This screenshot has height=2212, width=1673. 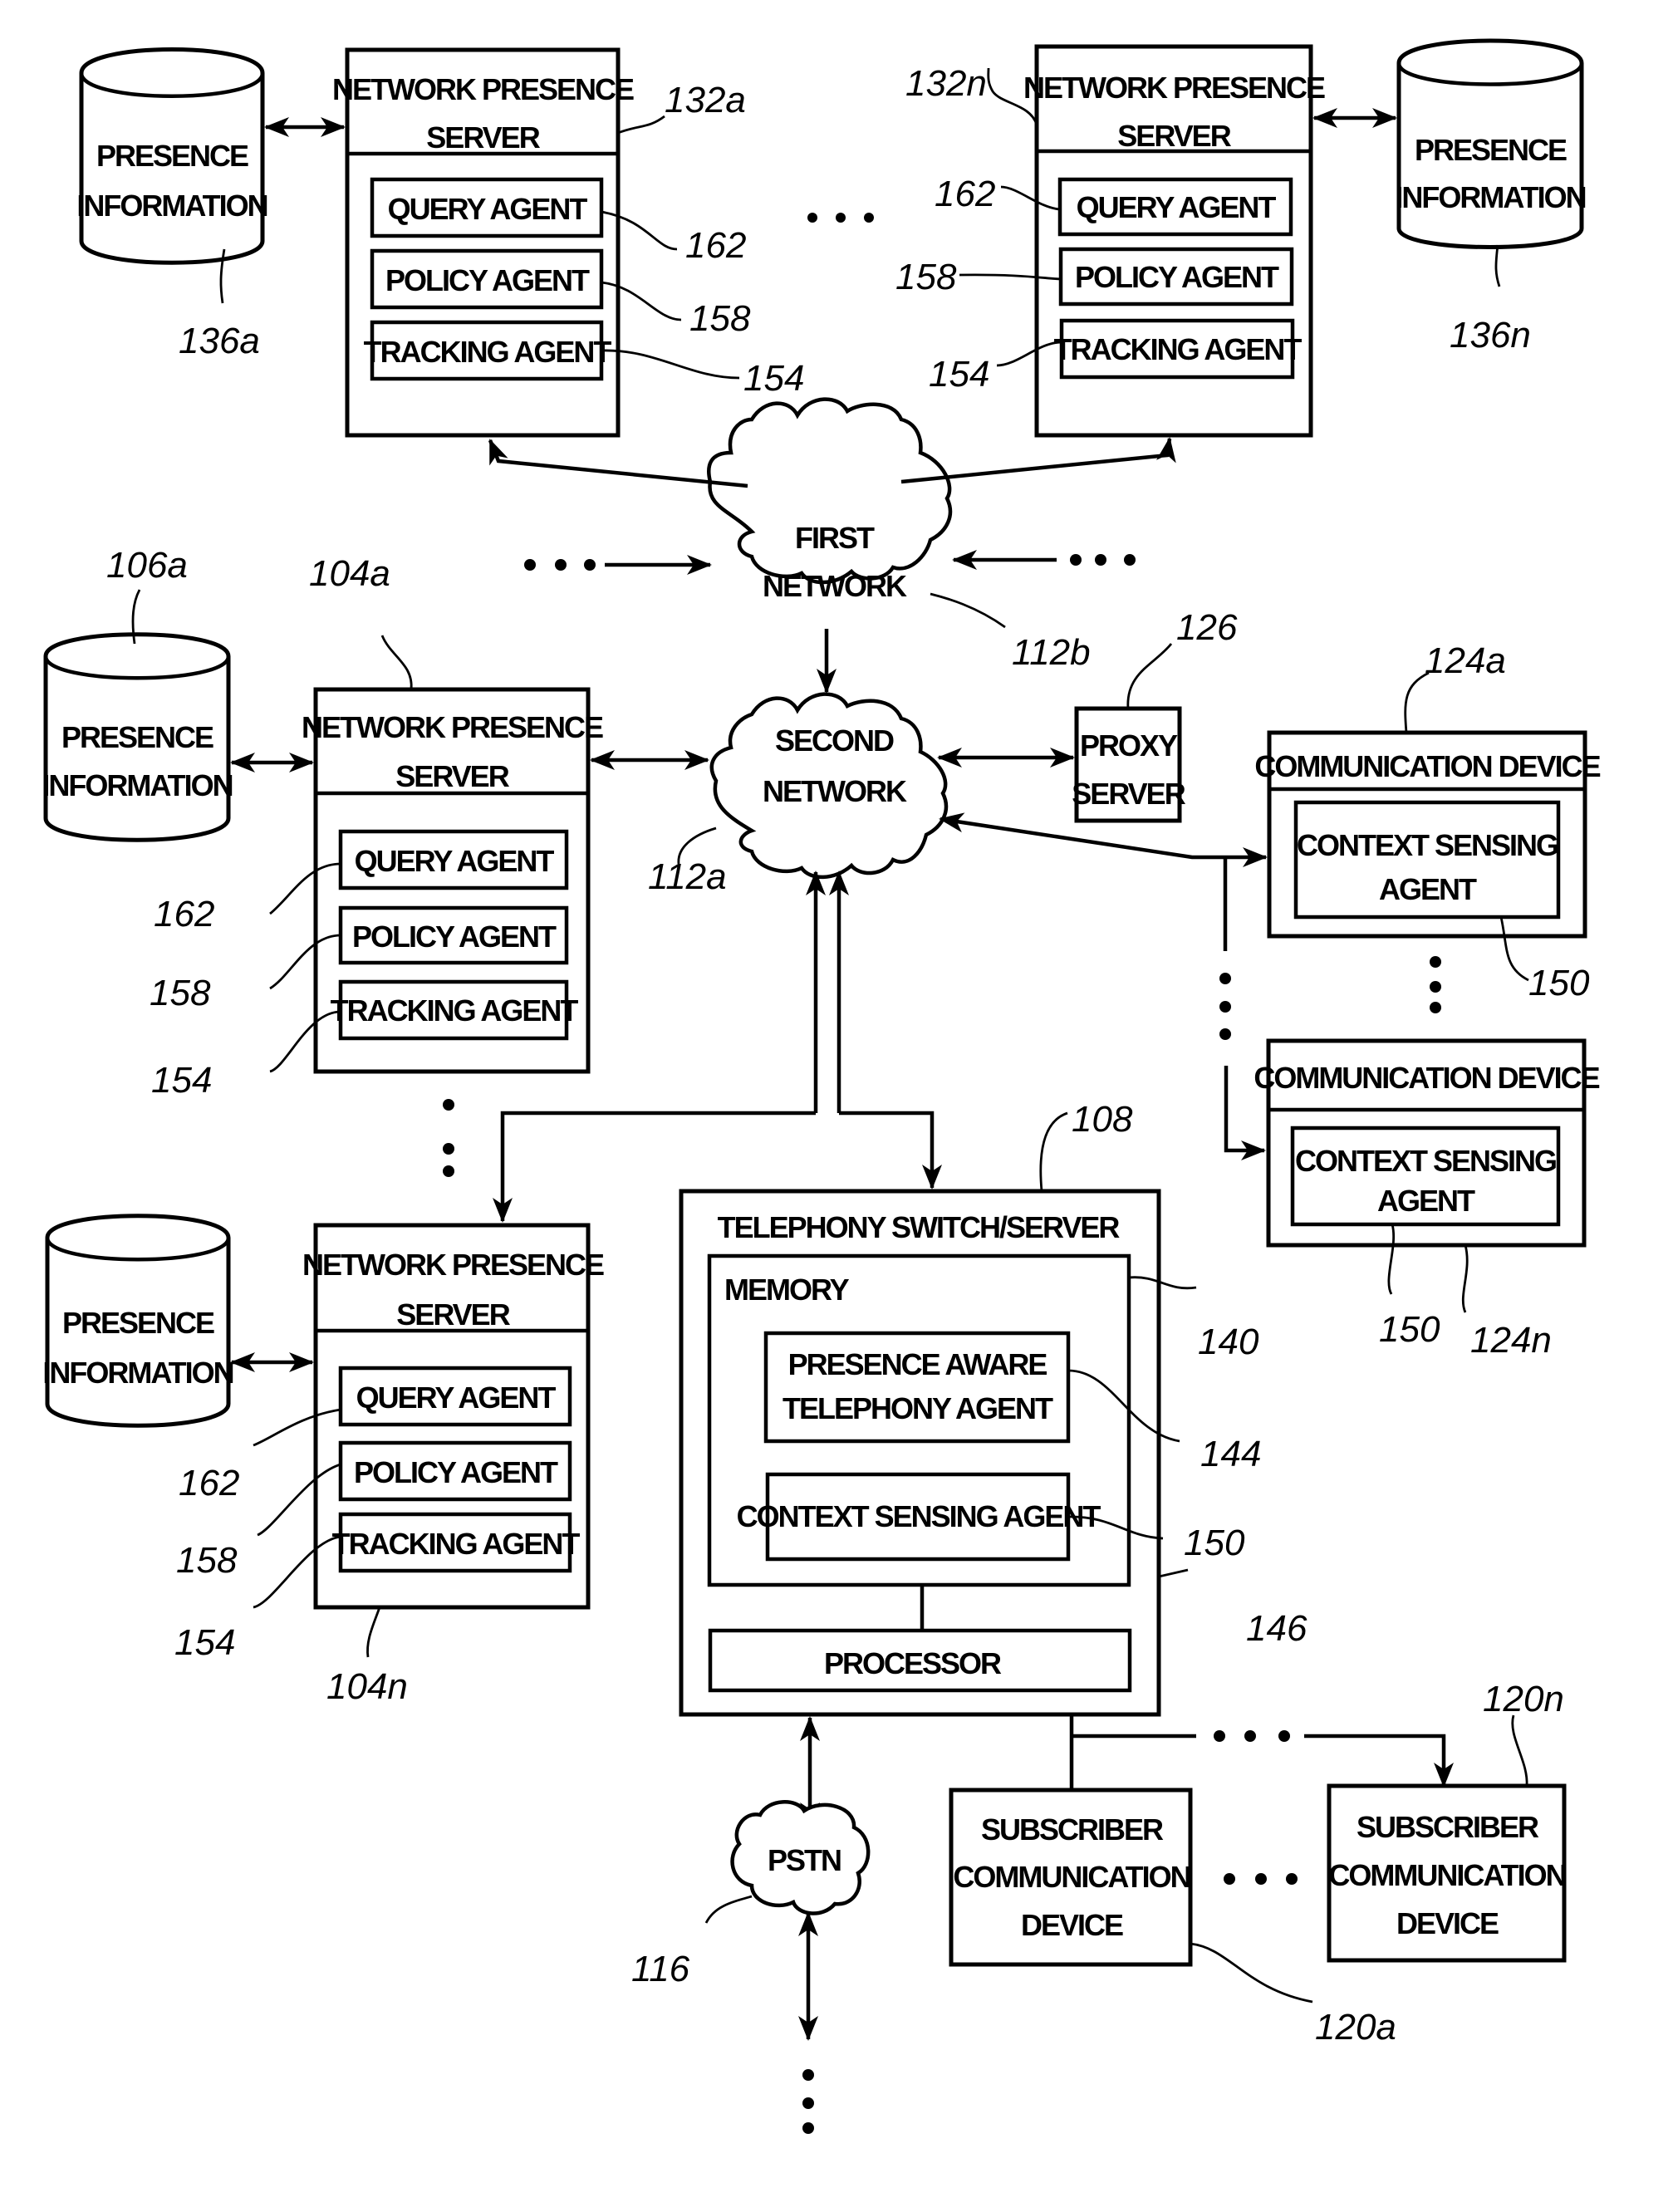 What do you see at coordinates (1523, 1699) in the screenshot?
I see `ref-120n: 120n` at bounding box center [1523, 1699].